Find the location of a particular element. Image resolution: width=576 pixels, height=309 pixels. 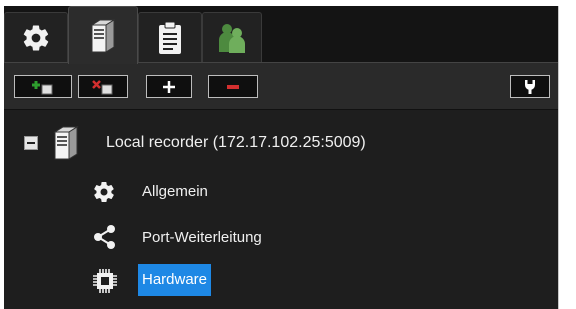

remove-button is located at coordinates (233, 86).